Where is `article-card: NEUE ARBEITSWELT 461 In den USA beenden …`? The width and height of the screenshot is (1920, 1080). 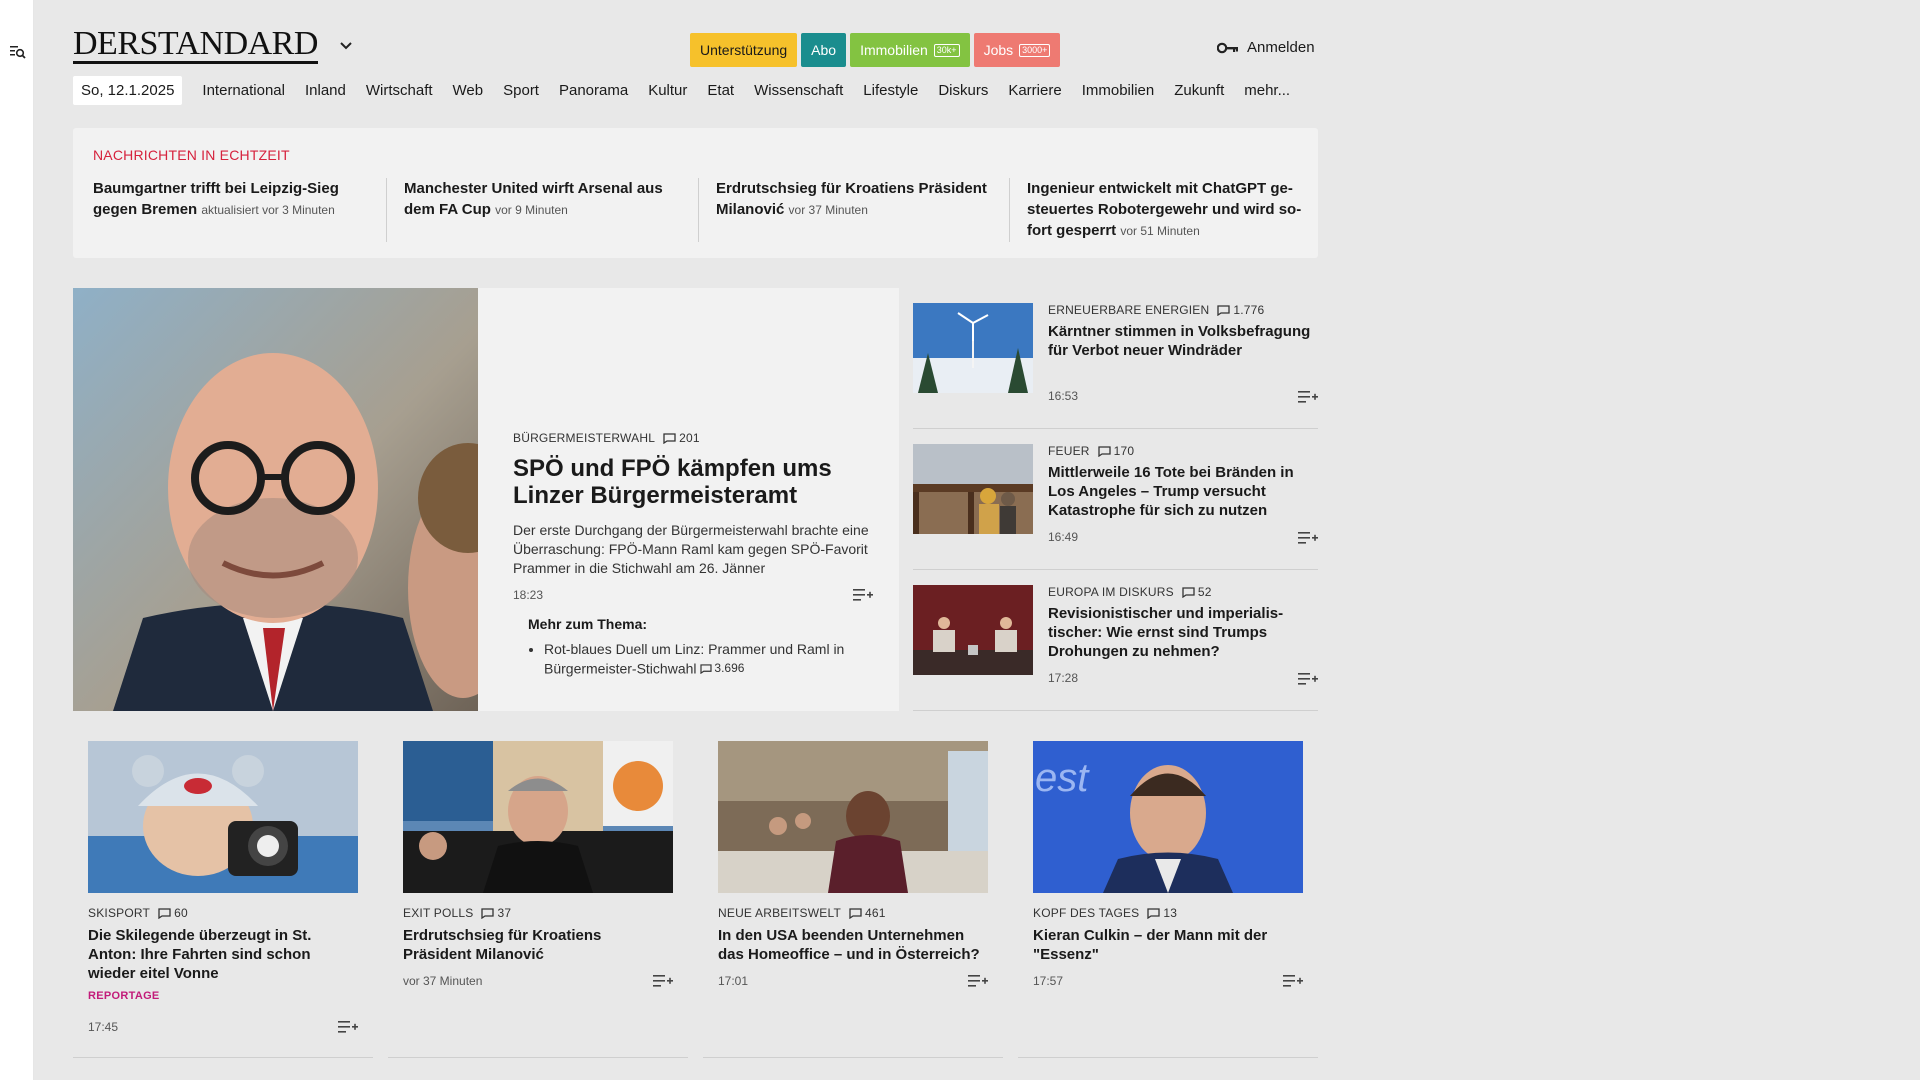 article-card: NEUE ARBEITSWELT 461 In den USA beenden … is located at coordinates (853, 892).